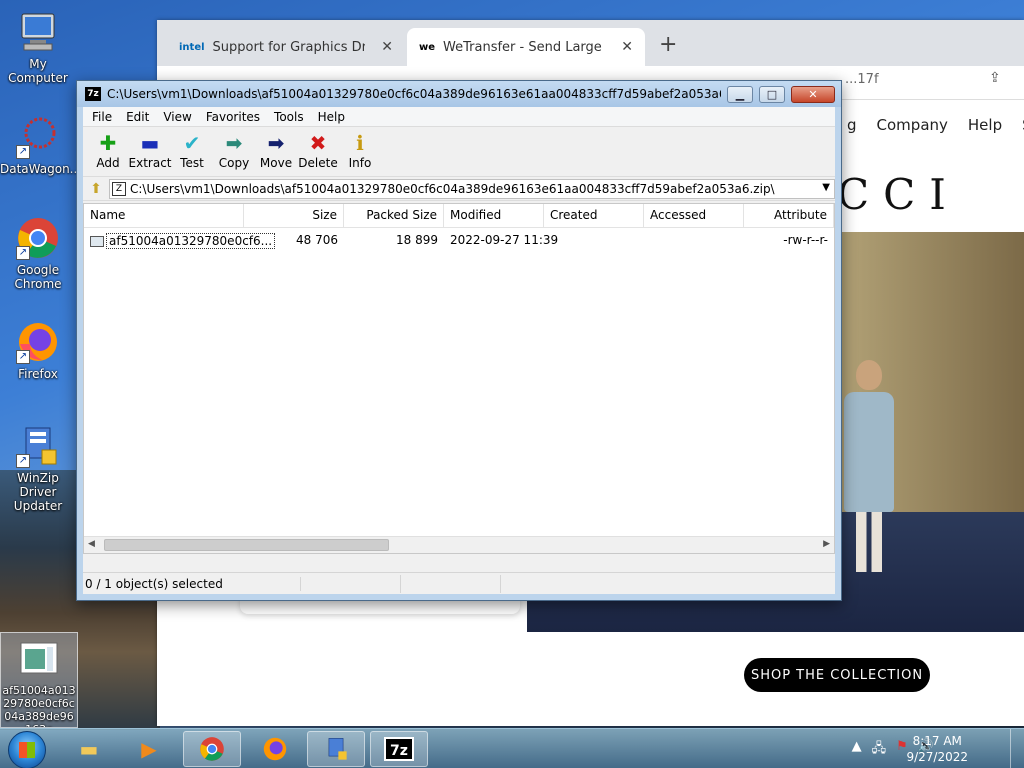  I want to click on taskbar-firefox, so click(275, 749).